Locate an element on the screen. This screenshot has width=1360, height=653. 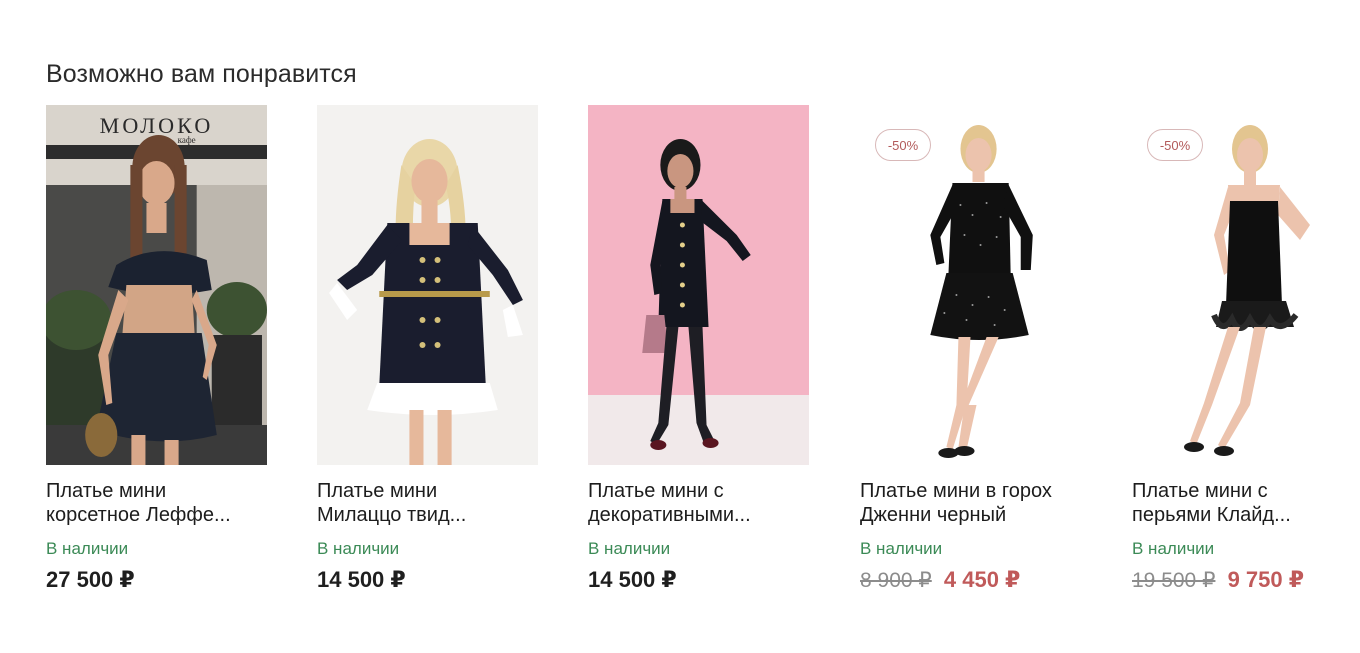
product-name: Платье мини в горох Дженни черный is located at coordinates (970, 503).